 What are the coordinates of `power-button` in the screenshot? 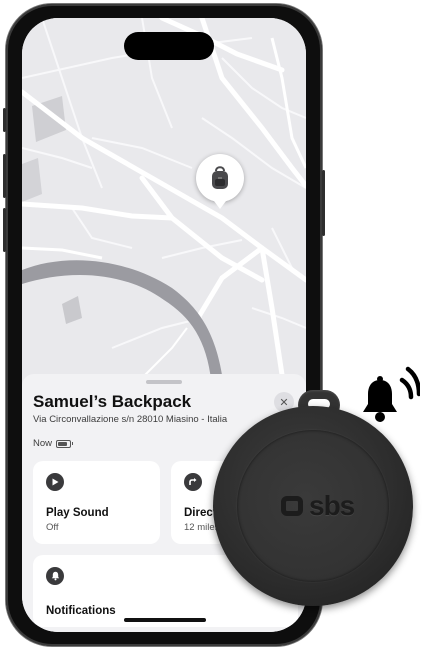 It's located at (323, 203).